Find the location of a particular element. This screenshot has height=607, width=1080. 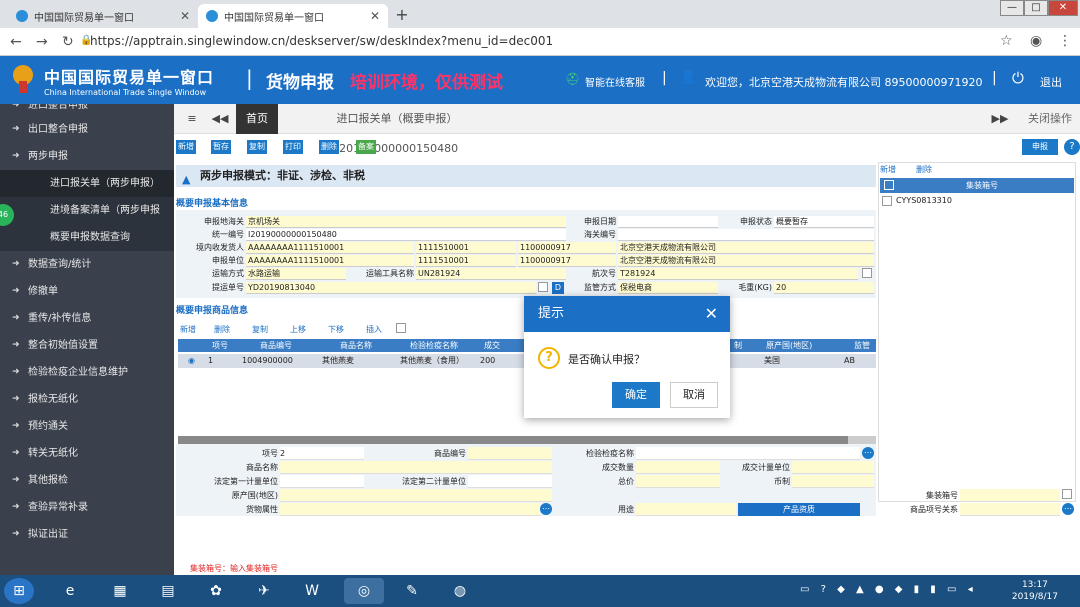

declarant-name-field: 北京空港天成物流有限公司 is located at coordinates (746, 261).